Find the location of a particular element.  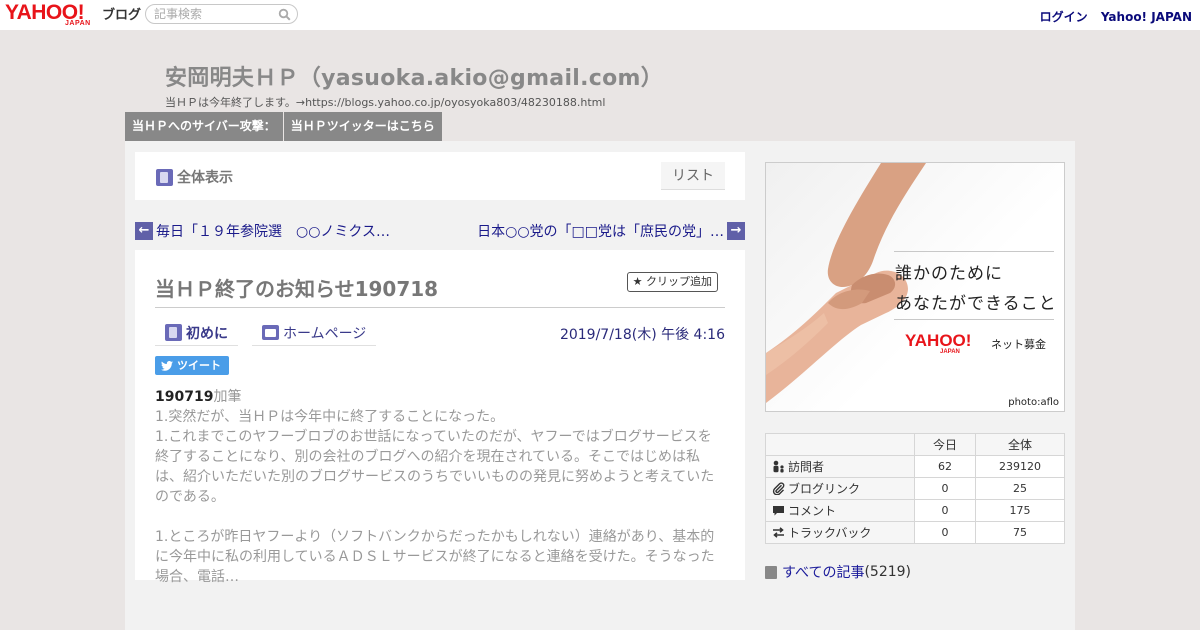

ad-brand-label: ネット募金 is located at coordinates (1018, 344).